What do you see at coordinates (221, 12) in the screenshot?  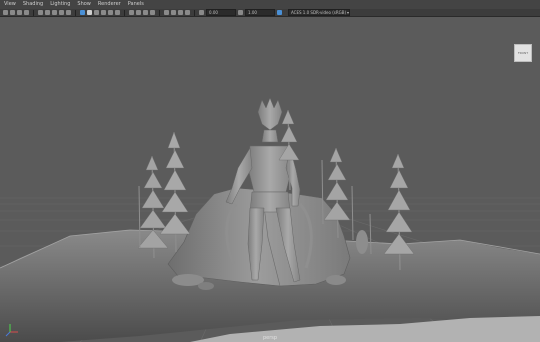 I see `exposure-field: 0.00` at bounding box center [221, 12].